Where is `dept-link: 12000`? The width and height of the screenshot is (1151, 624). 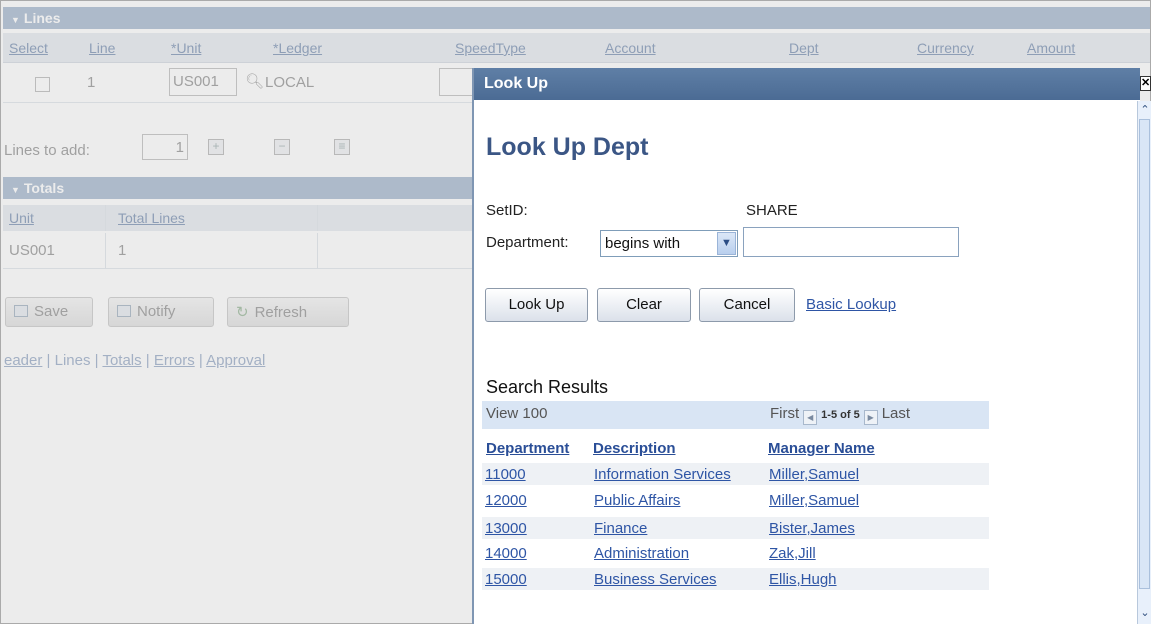
dept-link: 12000 is located at coordinates (506, 500).